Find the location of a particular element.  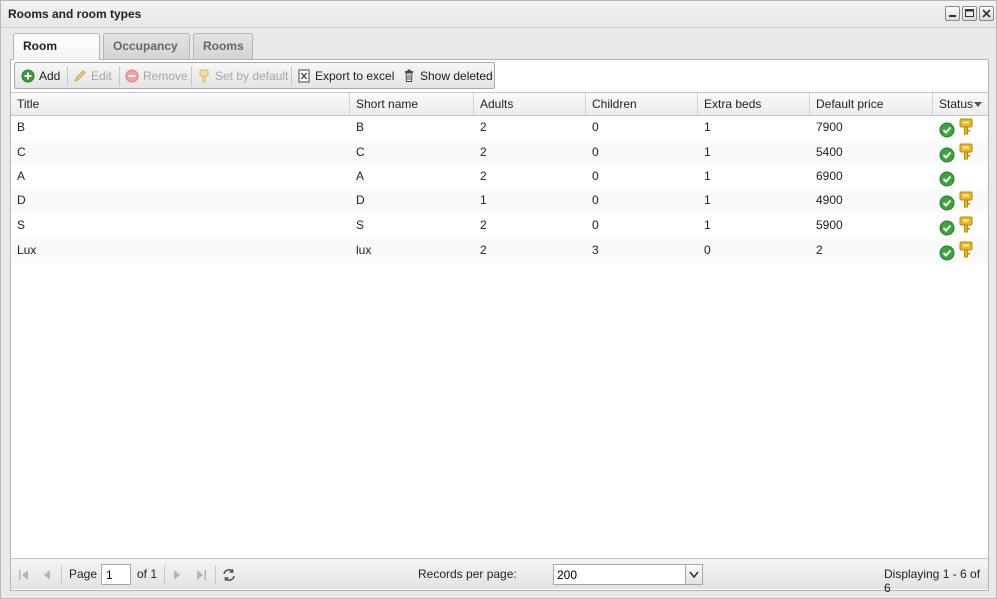

trash-icon is located at coordinates (409, 75).